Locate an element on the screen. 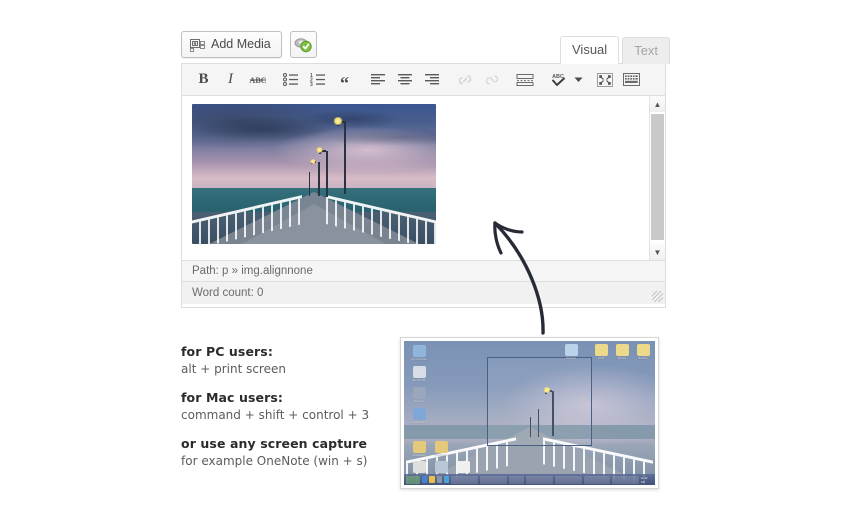 This screenshot has width=851, height=515. seo-check-badge-button is located at coordinates (303, 44).